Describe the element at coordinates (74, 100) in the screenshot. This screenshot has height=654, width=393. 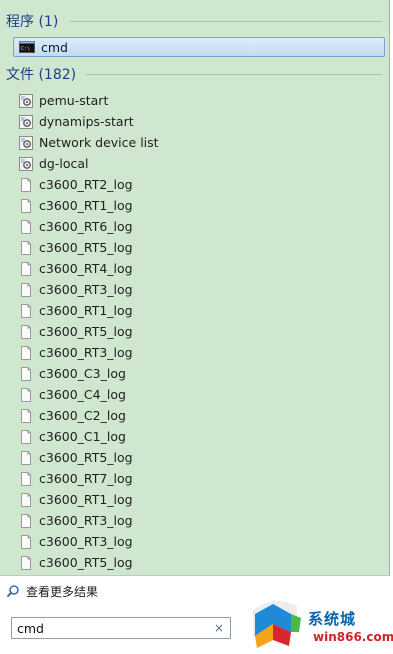
I see `file-result-label: pemu-start` at that location.